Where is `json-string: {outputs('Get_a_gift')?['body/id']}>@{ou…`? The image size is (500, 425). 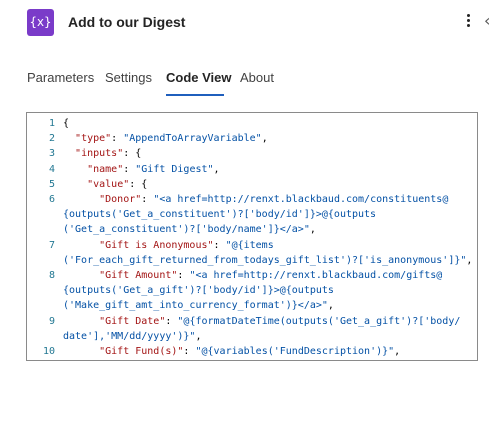 json-string: {outputs('Get_a_gift')?['body/id']}>@{ou… is located at coordinates (198, 291).